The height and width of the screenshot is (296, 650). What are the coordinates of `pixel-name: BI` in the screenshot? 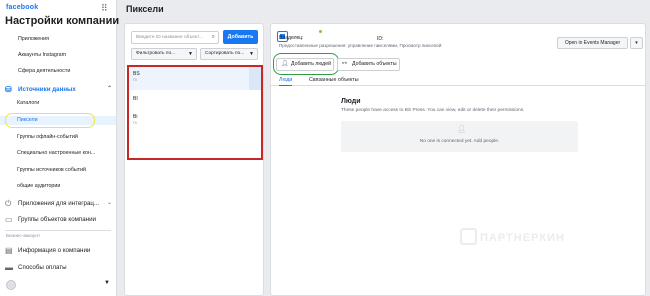 It's located at (135, 99).